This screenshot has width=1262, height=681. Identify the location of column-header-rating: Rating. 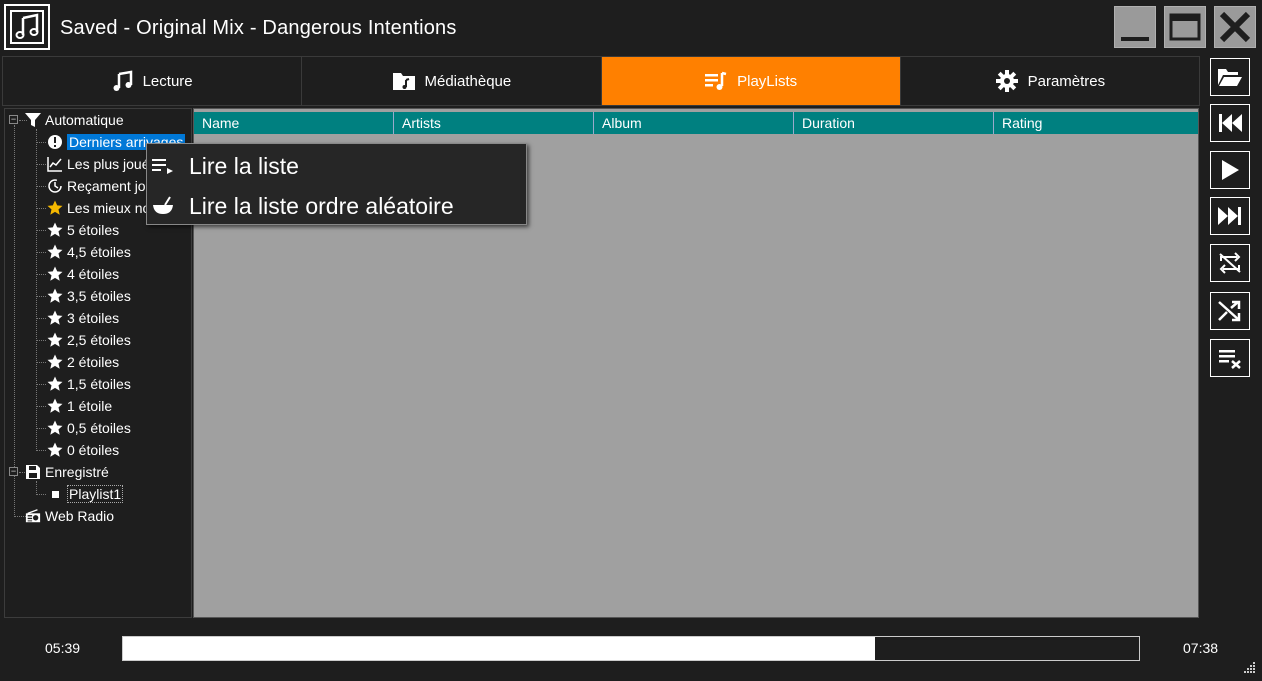
(1094, 123).